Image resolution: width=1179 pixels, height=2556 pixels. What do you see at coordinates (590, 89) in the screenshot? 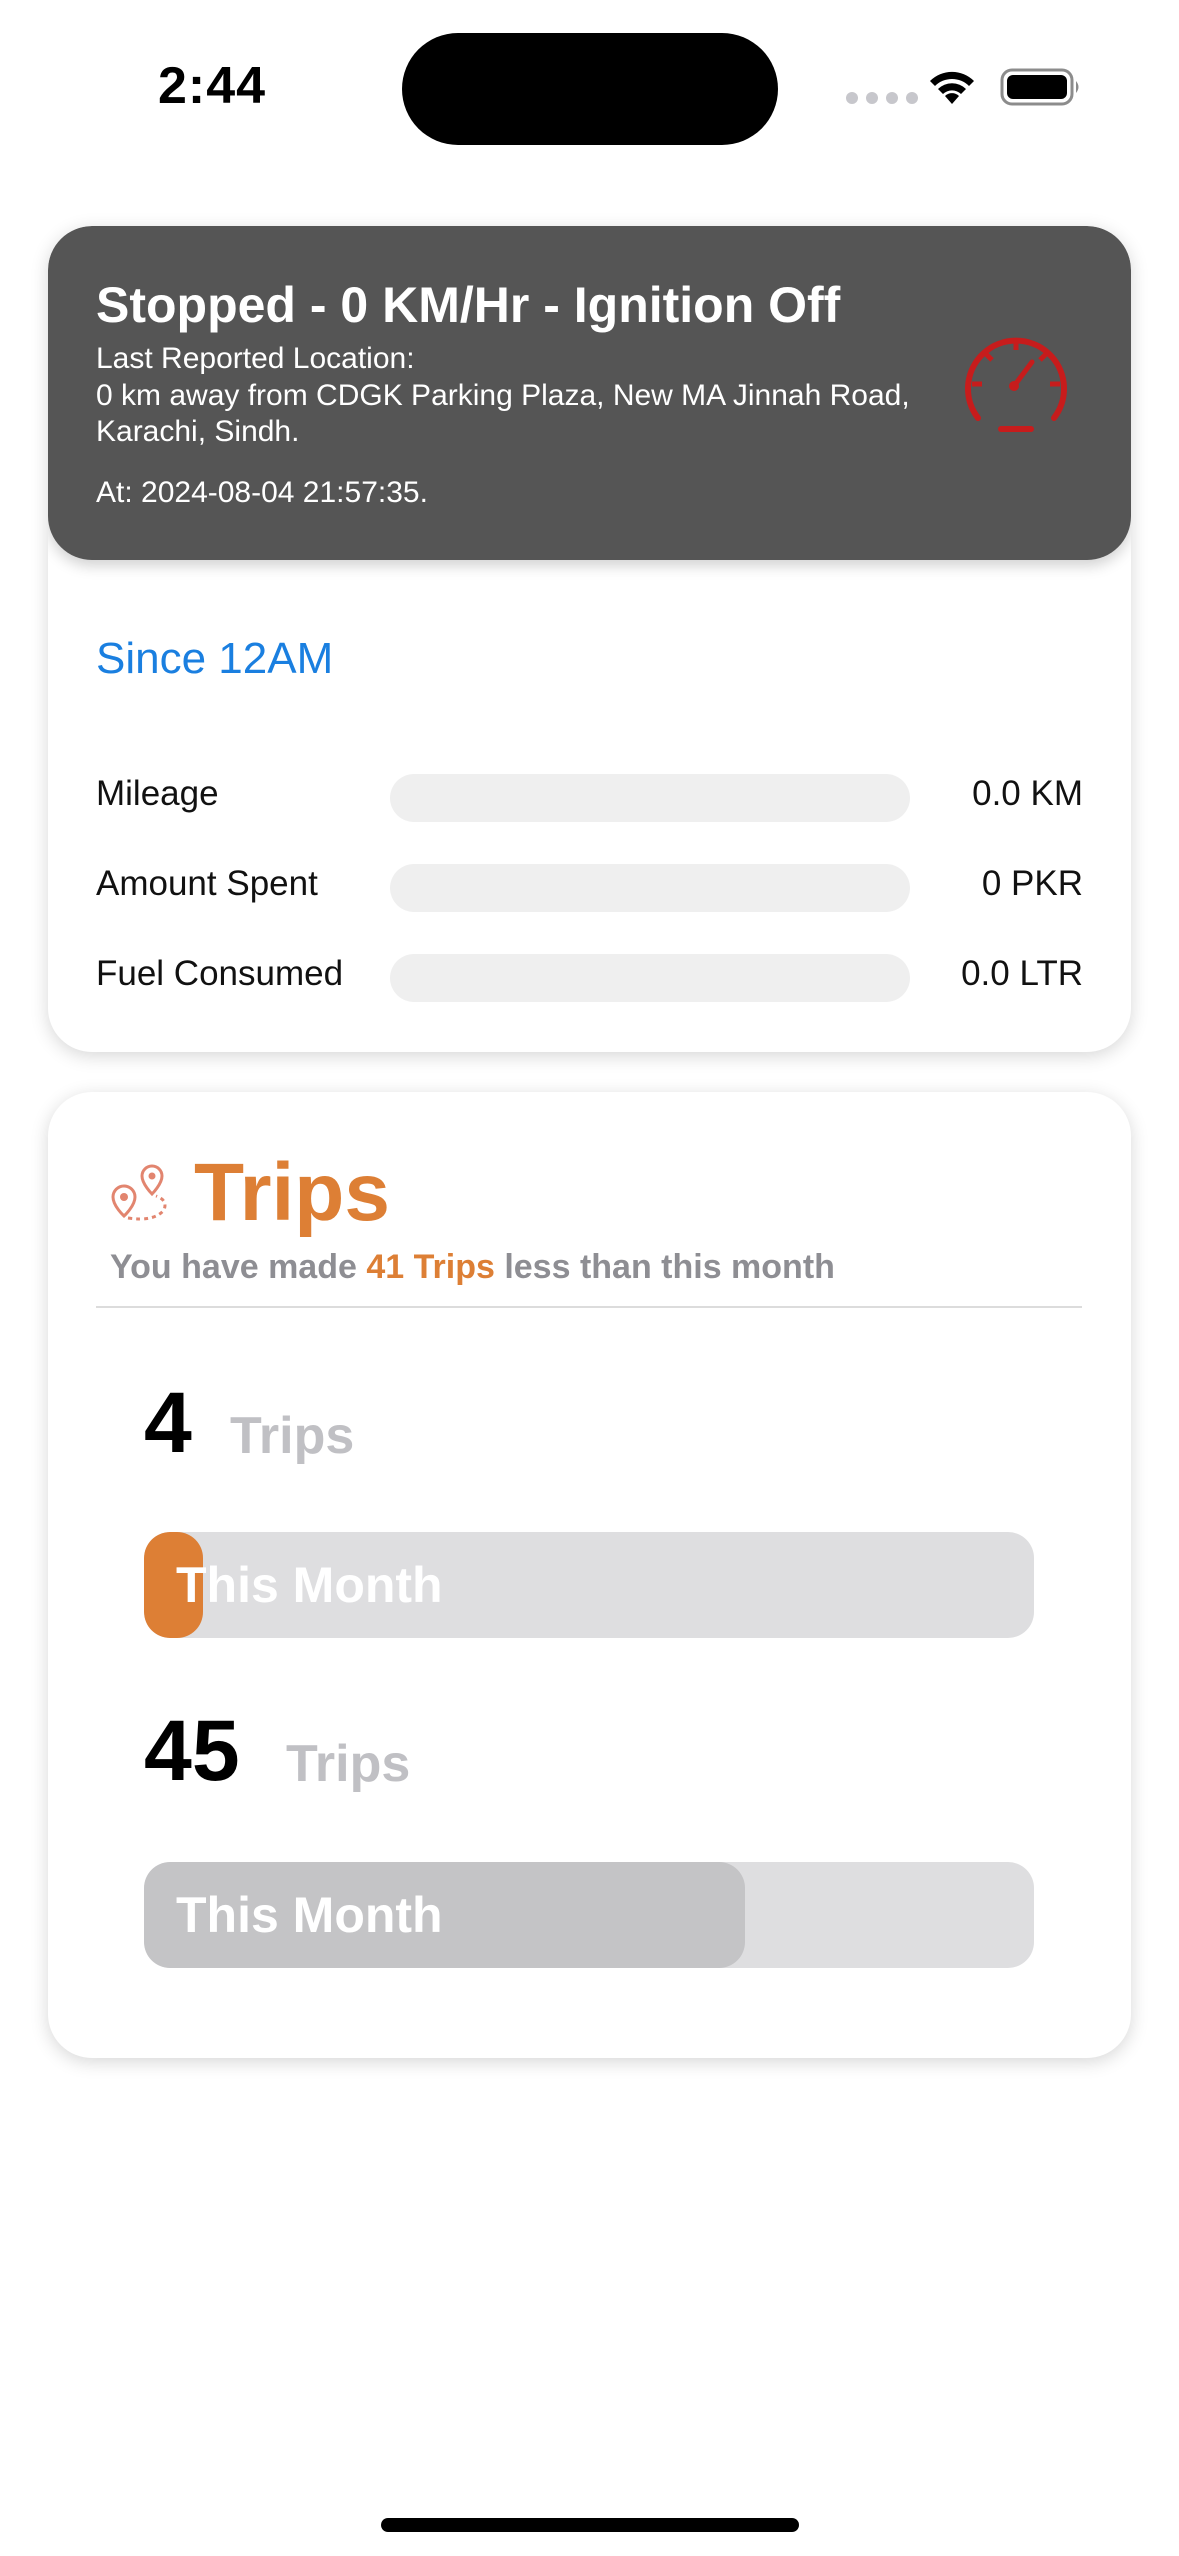
I see `dynamic-island` at bounding box center [590, 89].